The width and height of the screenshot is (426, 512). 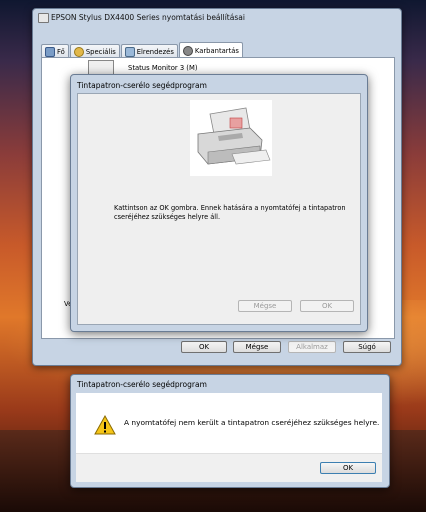 I want to click on tab-label: Speciális, so click(x=100, y=51).